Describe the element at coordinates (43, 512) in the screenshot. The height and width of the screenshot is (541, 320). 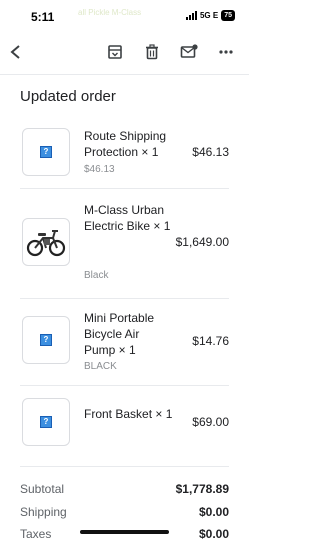
I see `total-label: Shipping` at that location.